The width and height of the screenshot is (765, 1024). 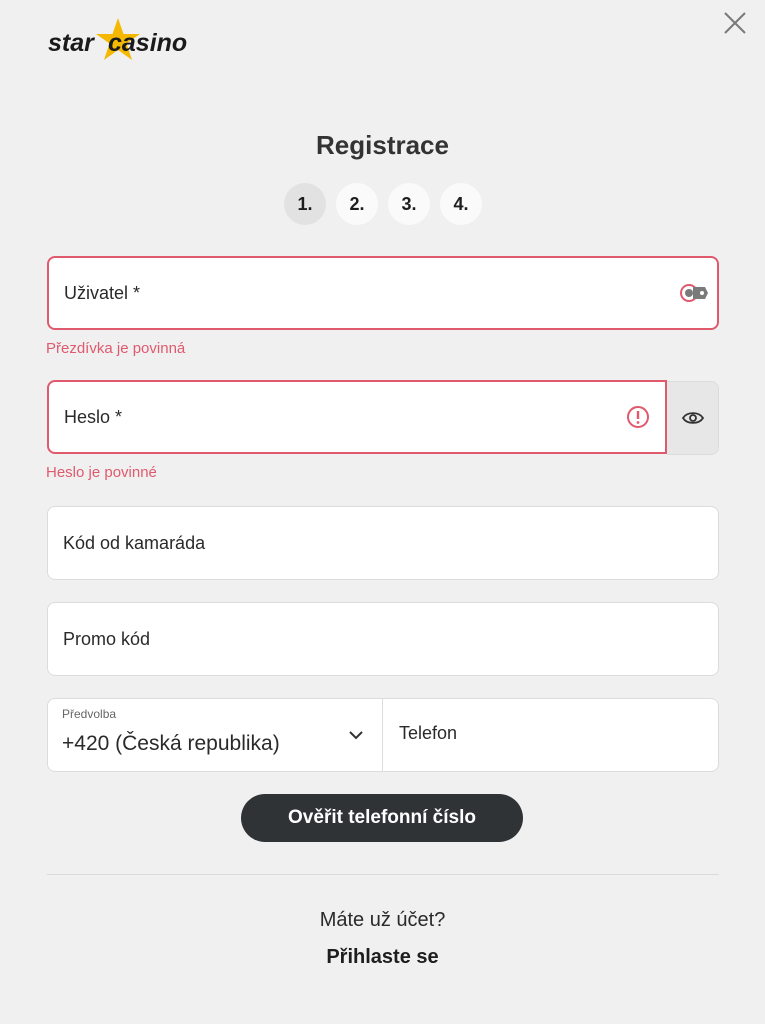 I want to click on verify-phone-button: Ověřit telefonní číslo, so click(x=382, y=818).